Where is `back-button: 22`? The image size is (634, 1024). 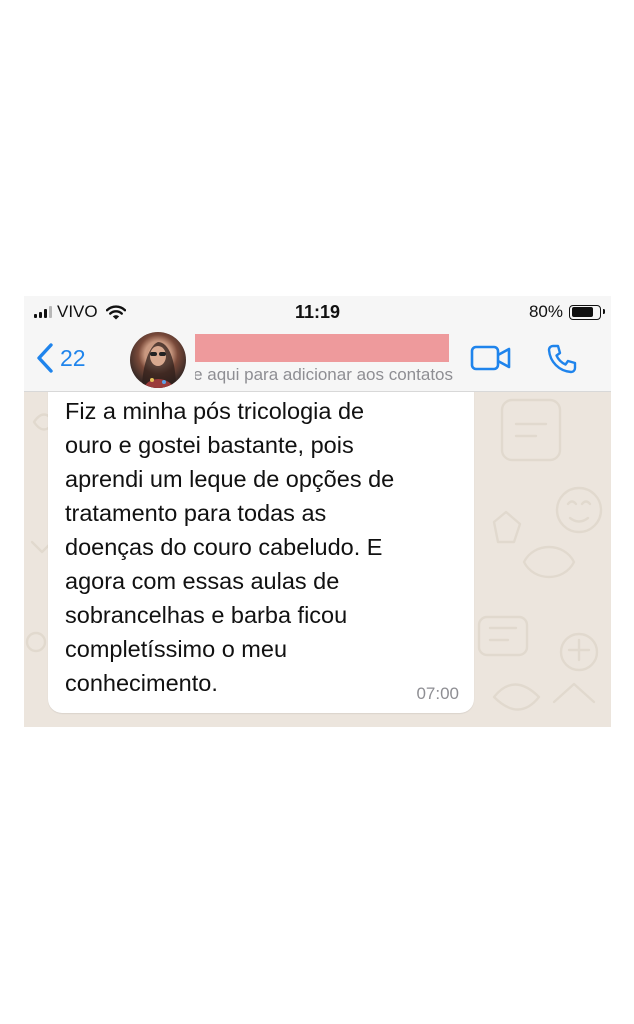
back-button: 22 is located at coordinates (61, 358).